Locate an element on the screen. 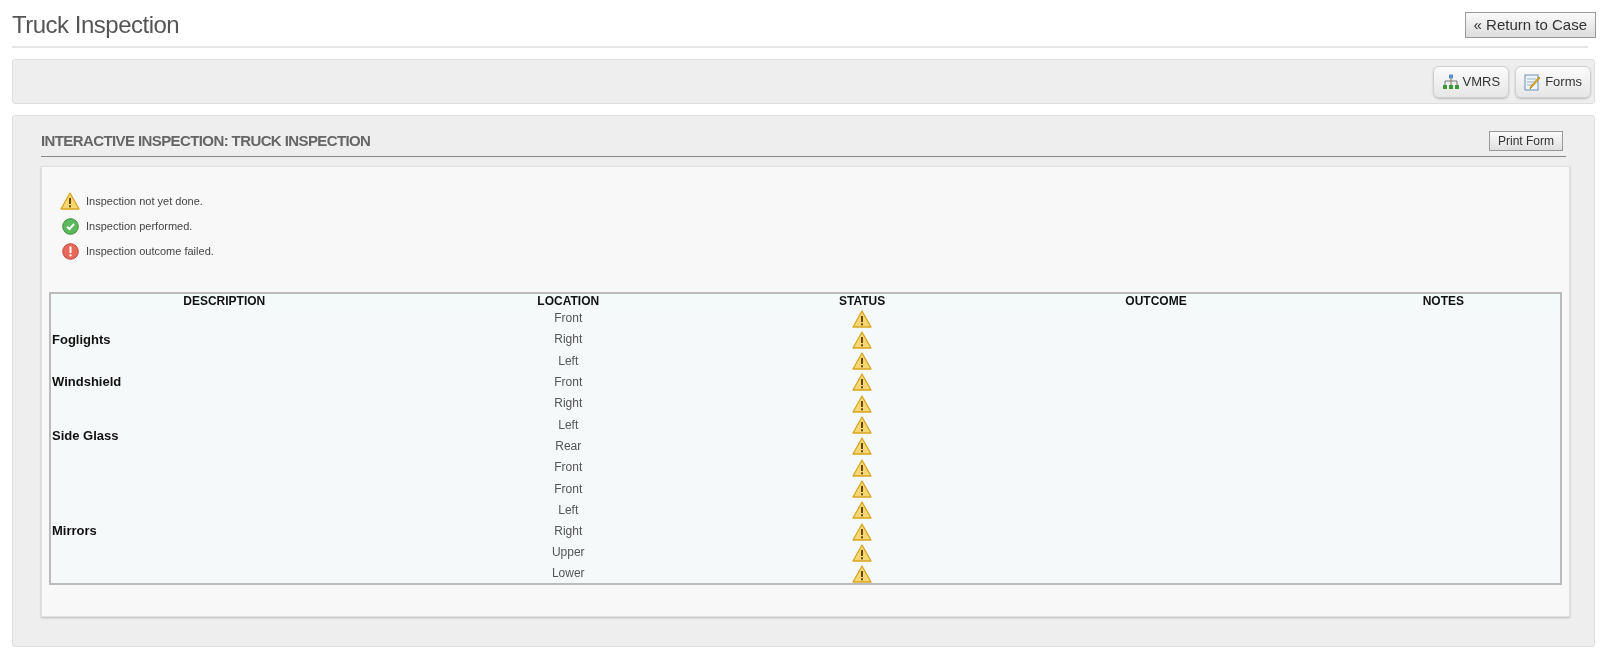  column-header: STATUS is located at coordinates (862, 300).